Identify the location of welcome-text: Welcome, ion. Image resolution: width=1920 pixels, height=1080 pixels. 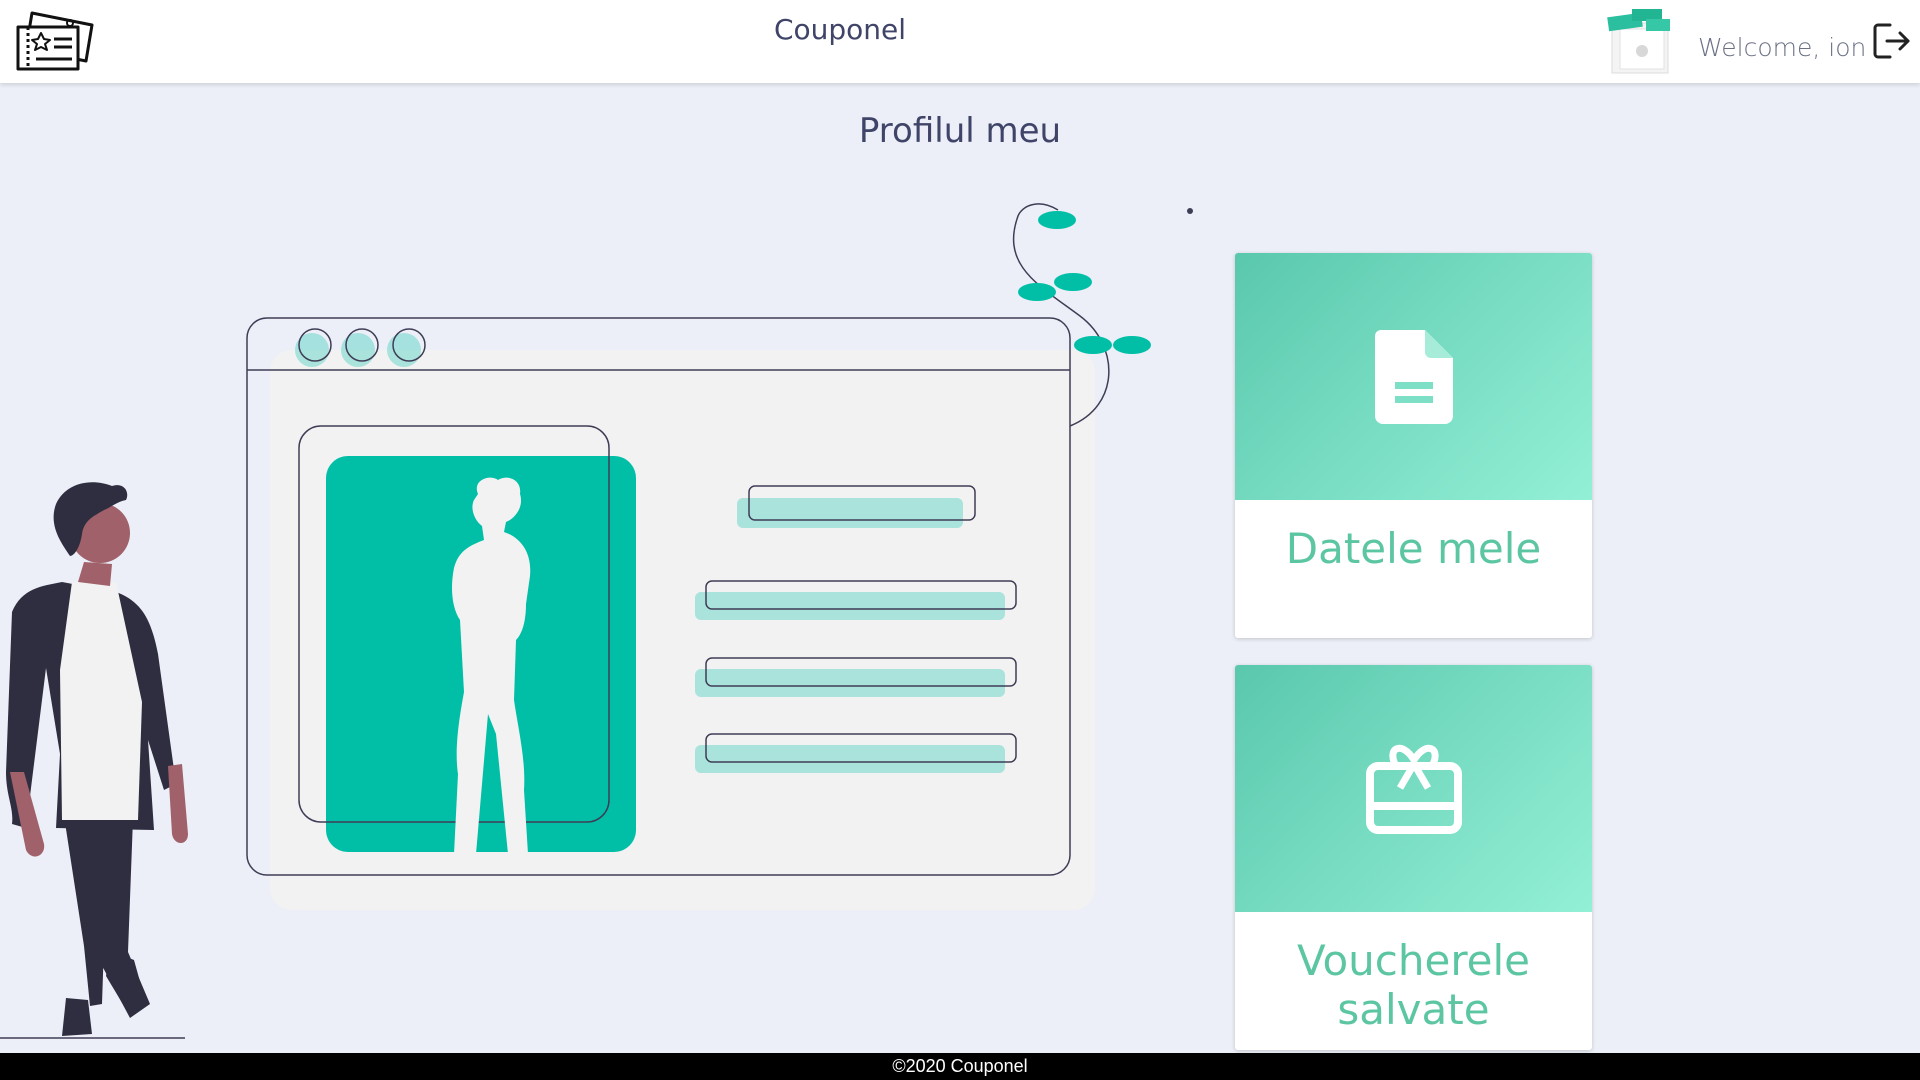
(1782, 47).